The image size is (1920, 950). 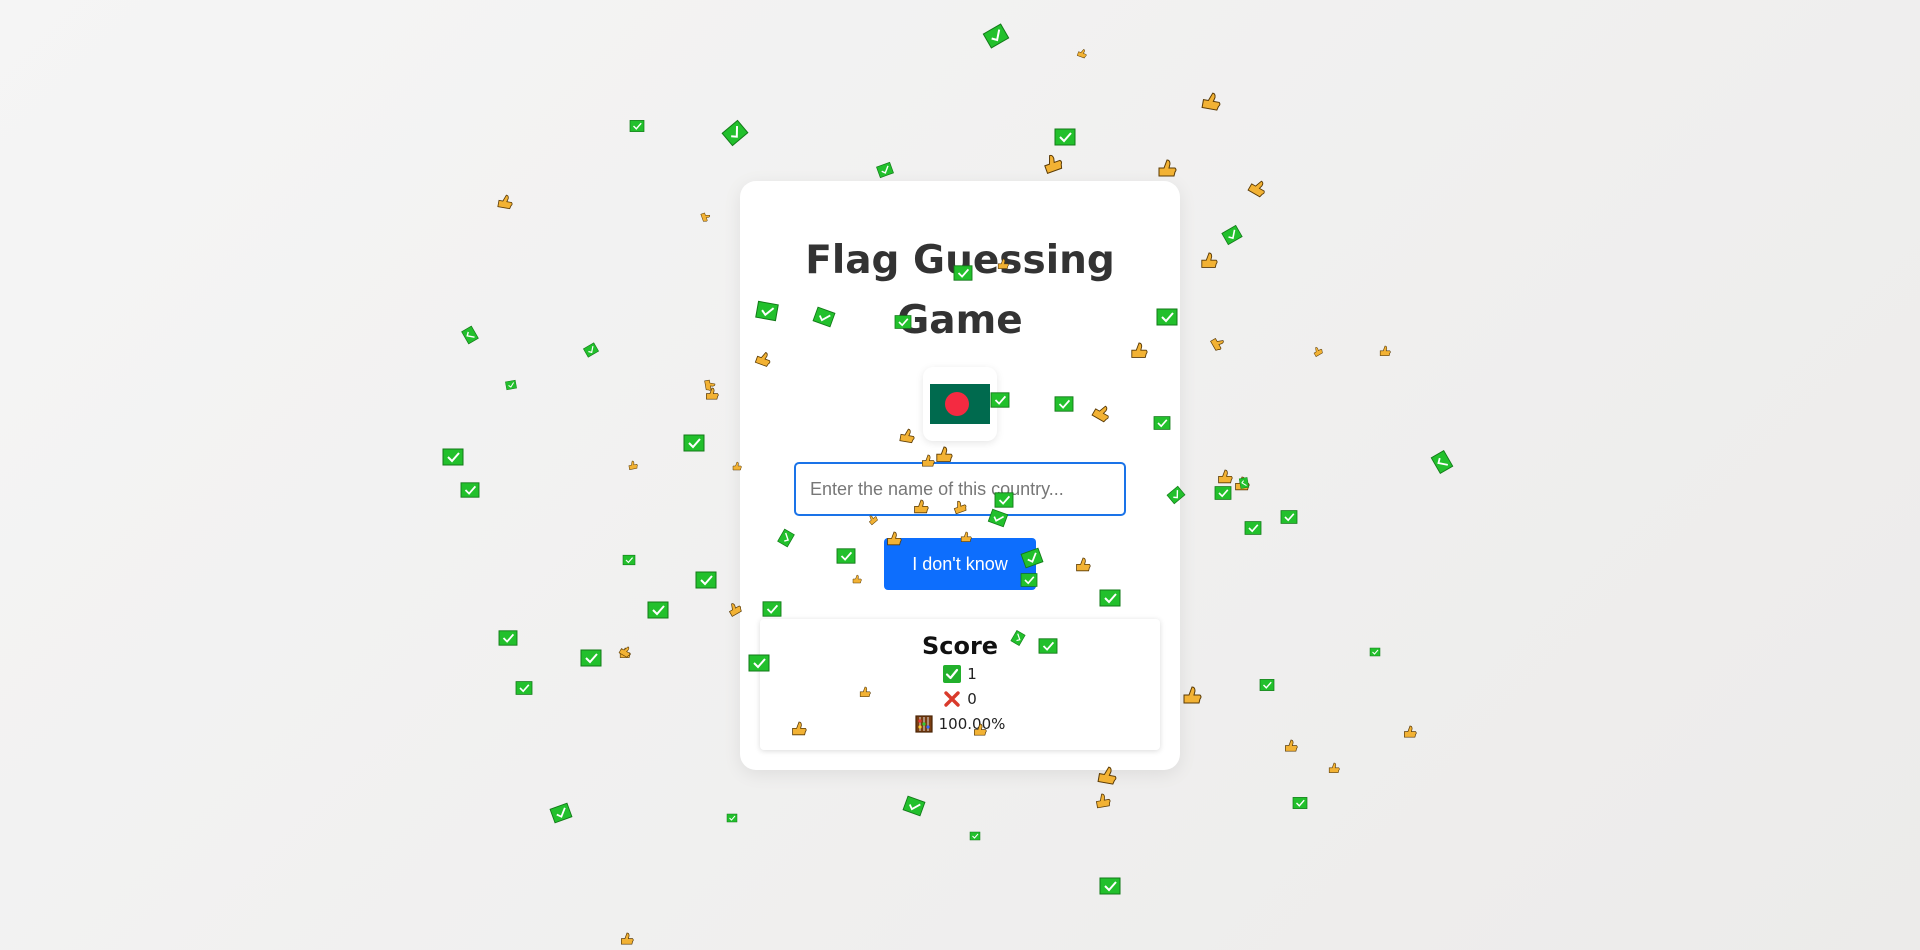 I want to click on flag-icon, so click(x=960, y=404).